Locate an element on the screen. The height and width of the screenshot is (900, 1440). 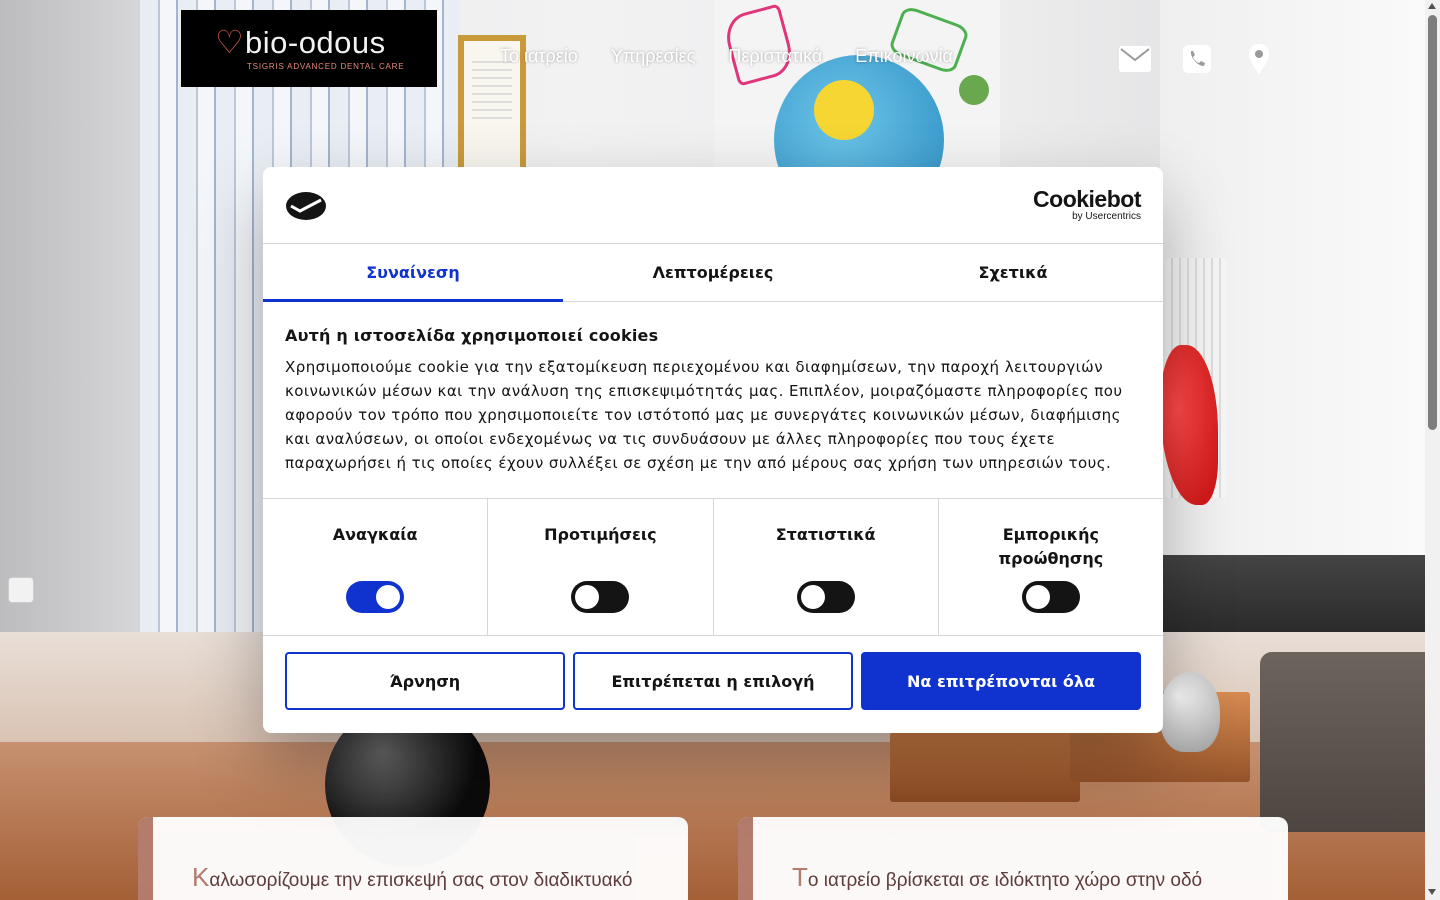
nav-item-contact: Επικοινωνία is located at coordinates (904, 56).